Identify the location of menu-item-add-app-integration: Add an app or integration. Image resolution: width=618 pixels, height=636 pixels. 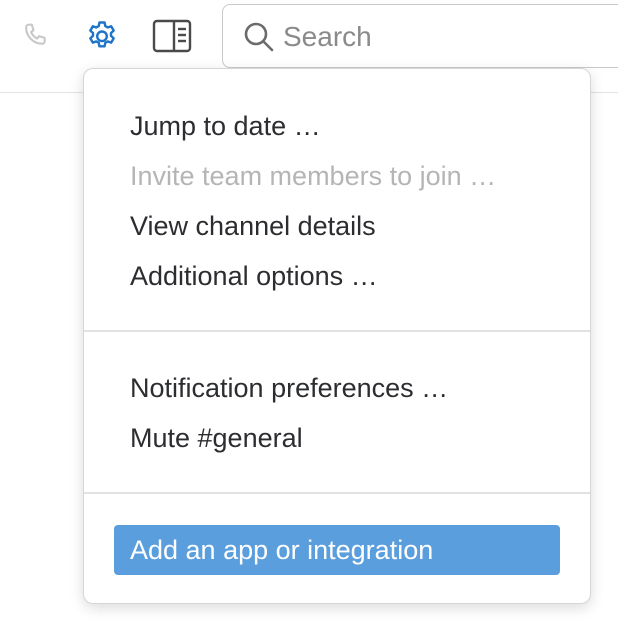
(337, 550).